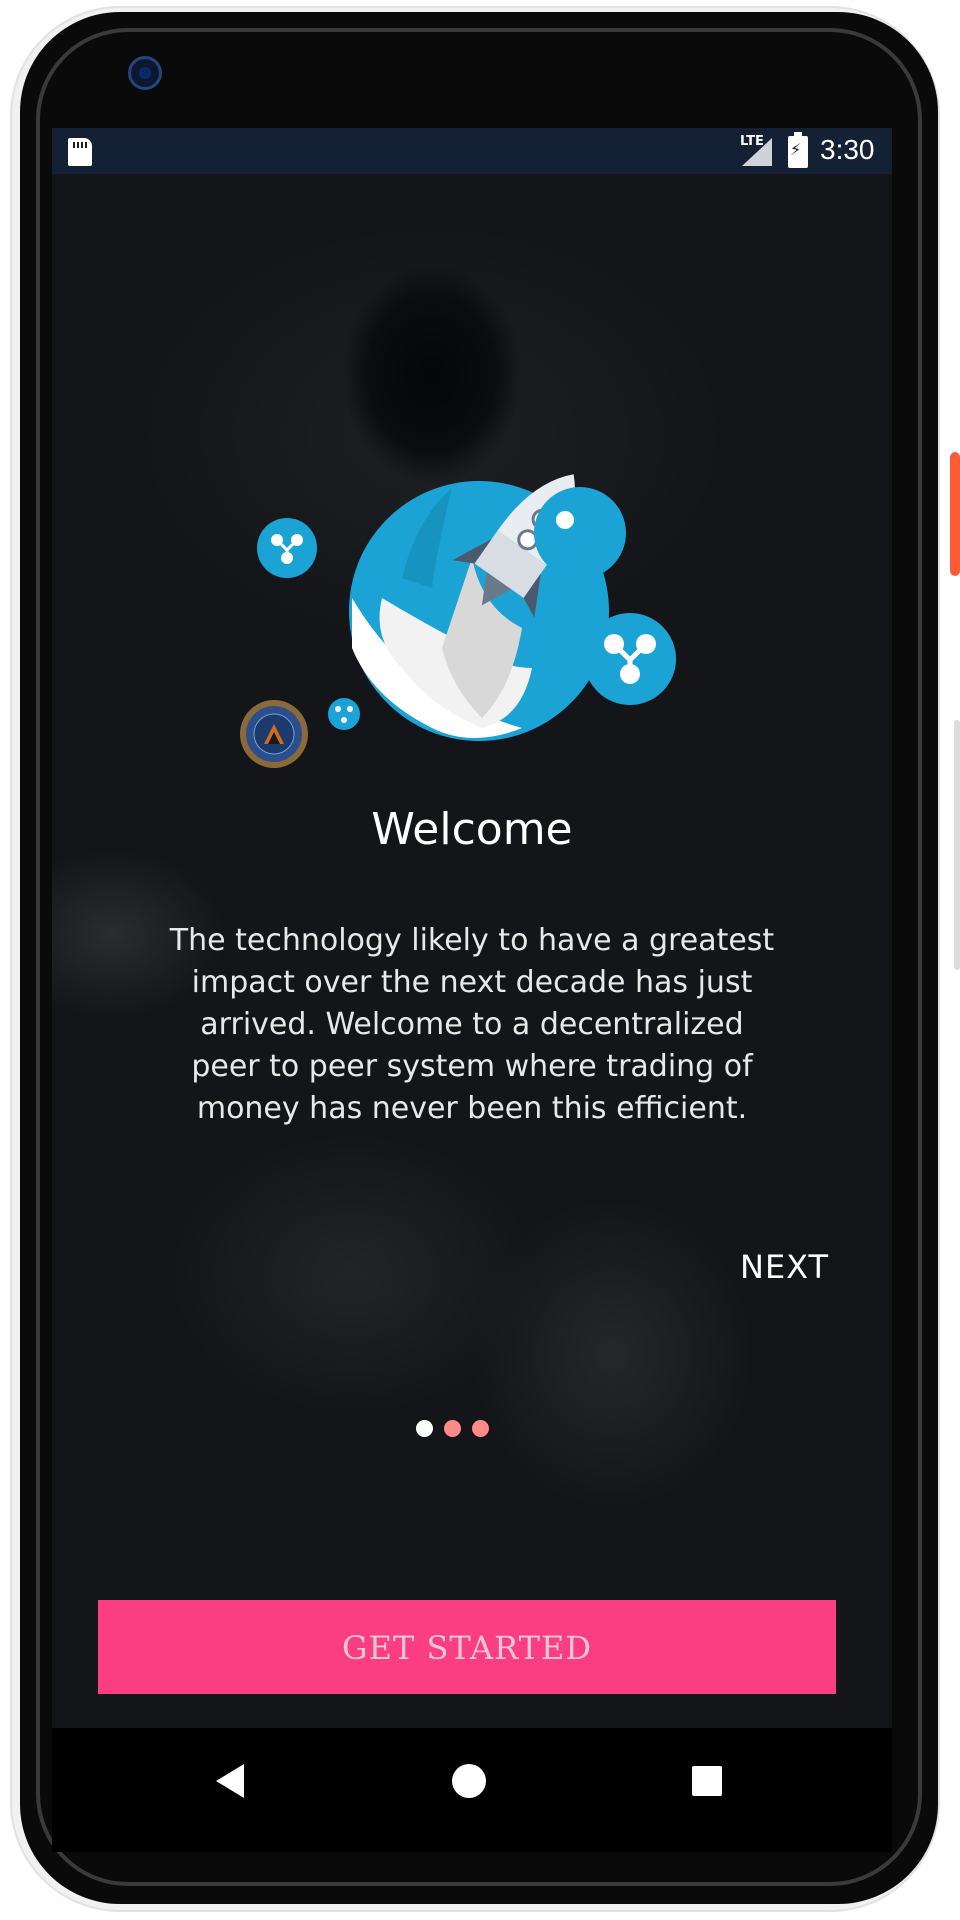 This screenshot has height=1920, width=960. I want to click on recents-icon, so click(707, 1781).